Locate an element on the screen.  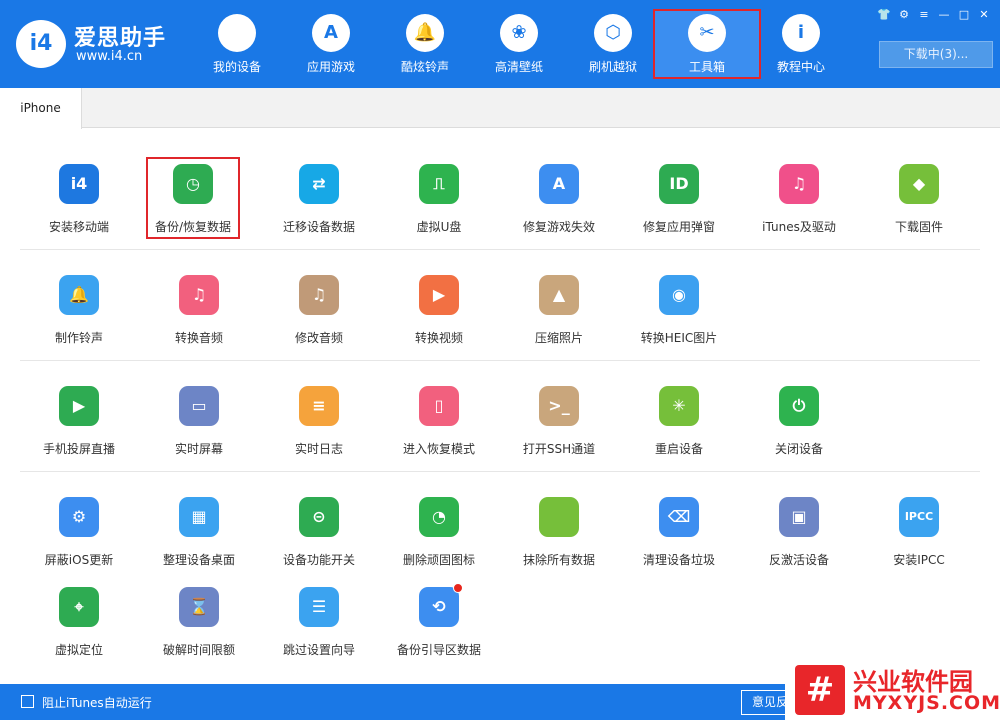
tool-item: ⚙ 屏蔽iOS更新 is located at coordinates (79, 542).